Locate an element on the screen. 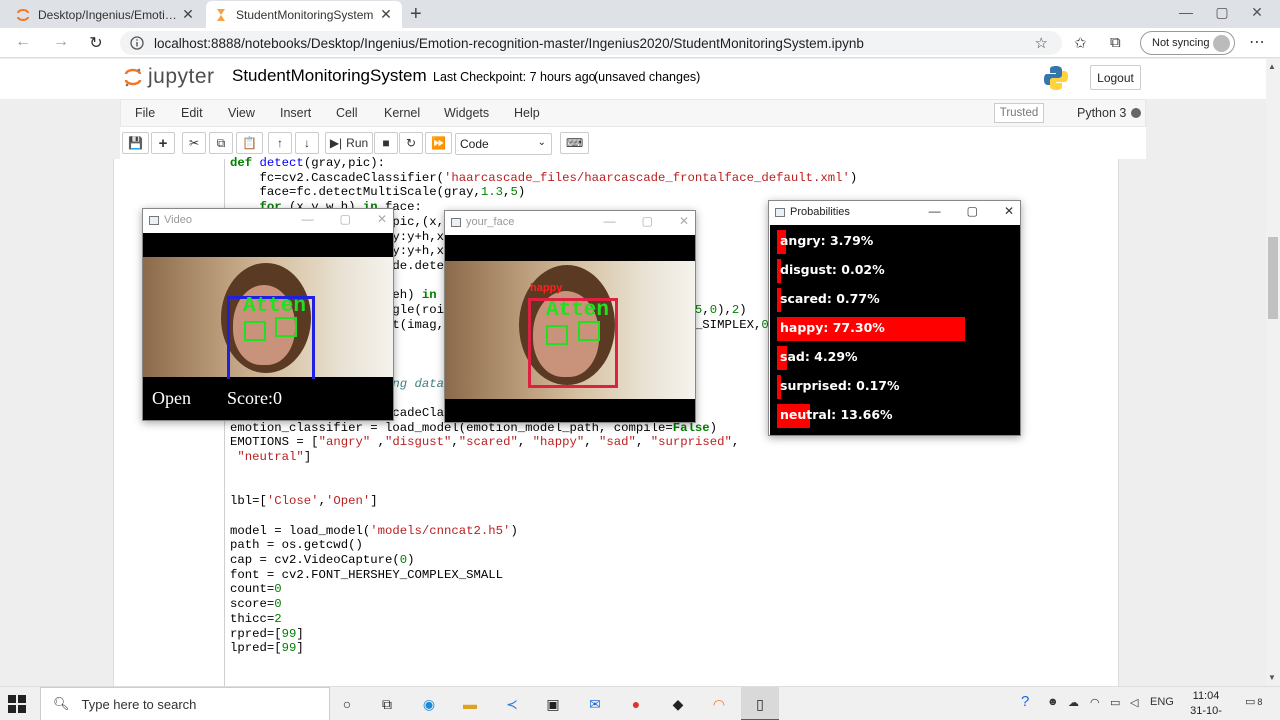 This screenshot has height=720, width=1280. face-window: your_face — ▢ ✕ Atten happy is located at coordinates (570, 316).